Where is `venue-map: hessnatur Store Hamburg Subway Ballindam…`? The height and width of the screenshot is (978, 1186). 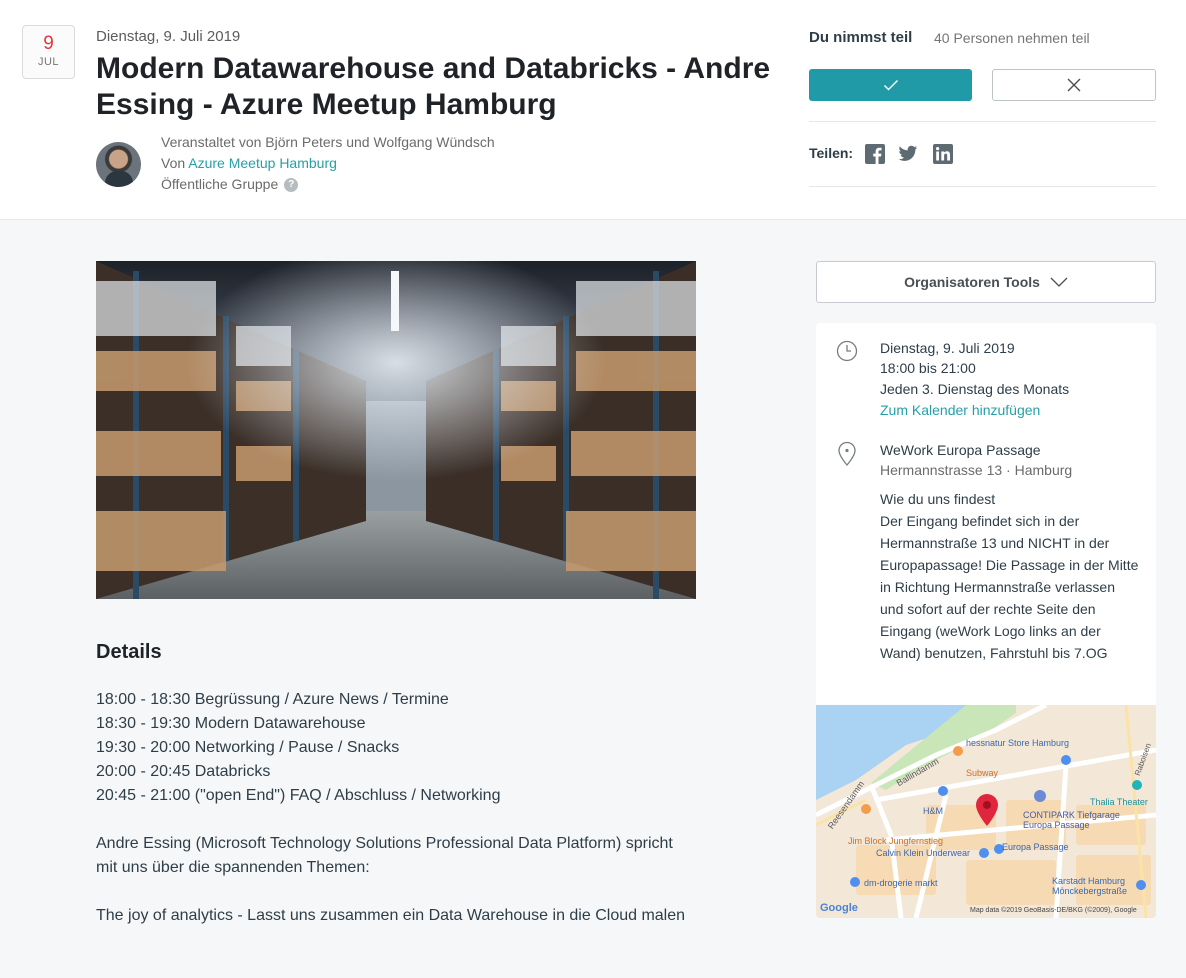
venue-map: hessnatur Store Hamburg Subway Ballindam… is located at coordinates (986, 811).